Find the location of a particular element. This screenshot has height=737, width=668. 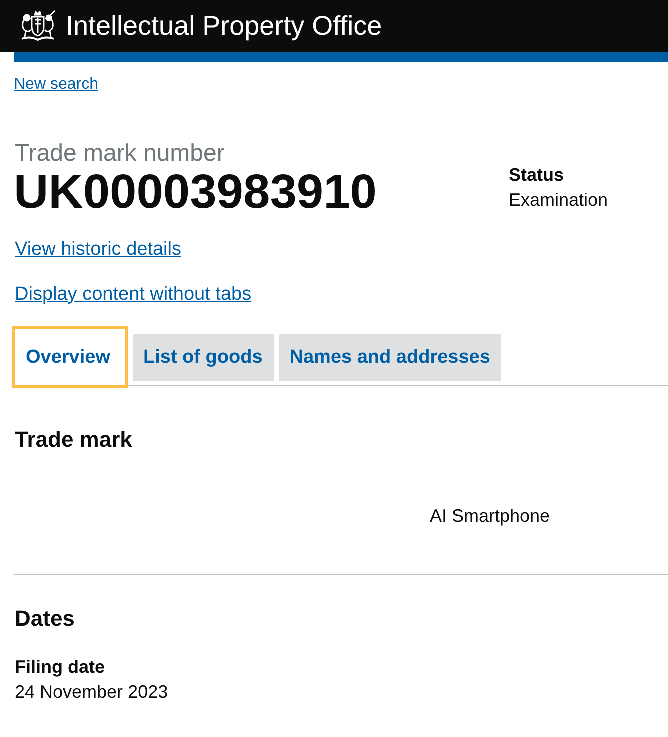

section-heading: Dates is located at coordinates (45, 619).